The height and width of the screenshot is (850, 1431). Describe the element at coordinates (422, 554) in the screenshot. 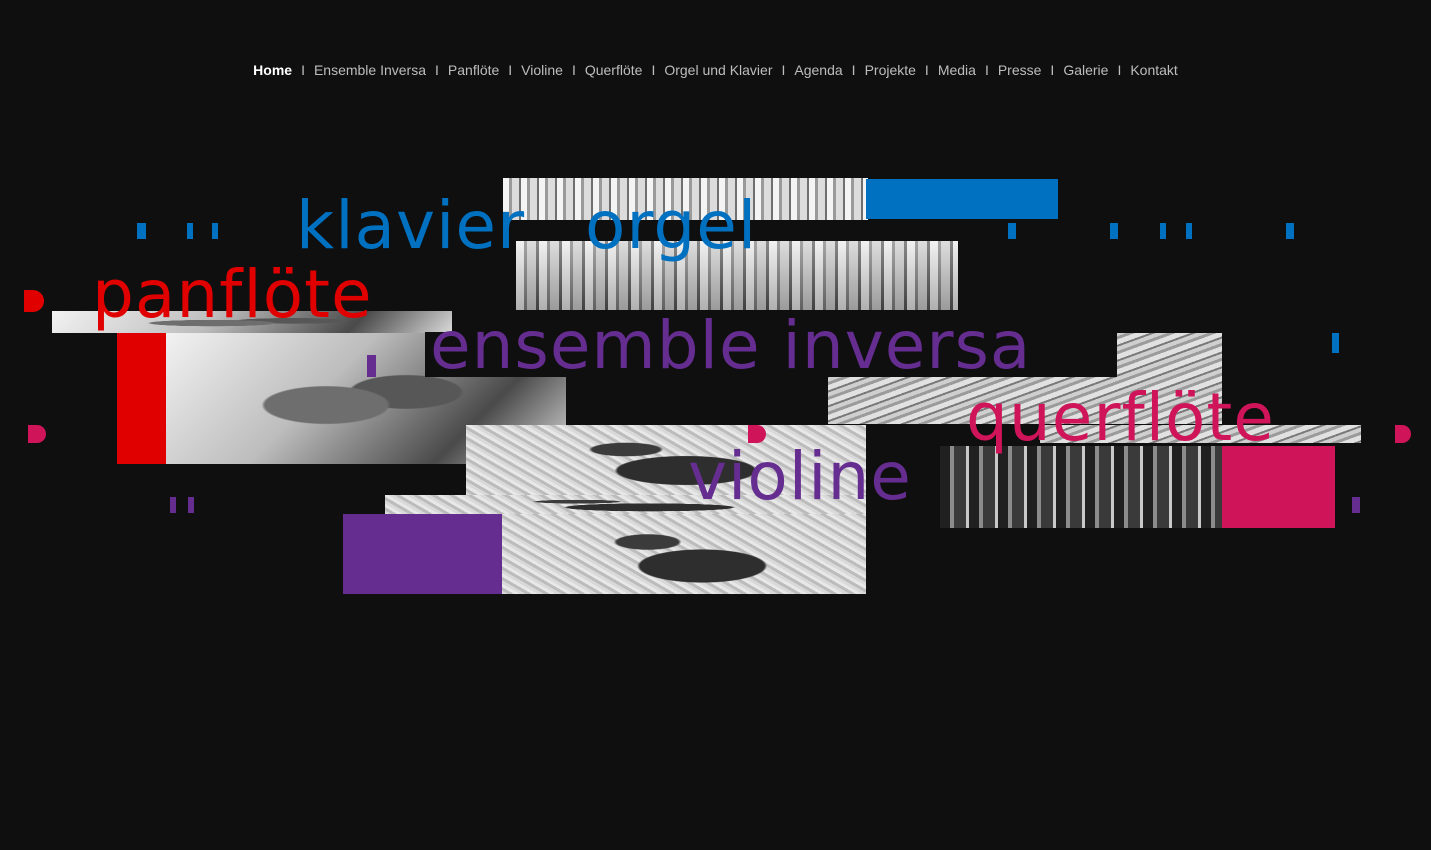

I see `purple-block` at that location.